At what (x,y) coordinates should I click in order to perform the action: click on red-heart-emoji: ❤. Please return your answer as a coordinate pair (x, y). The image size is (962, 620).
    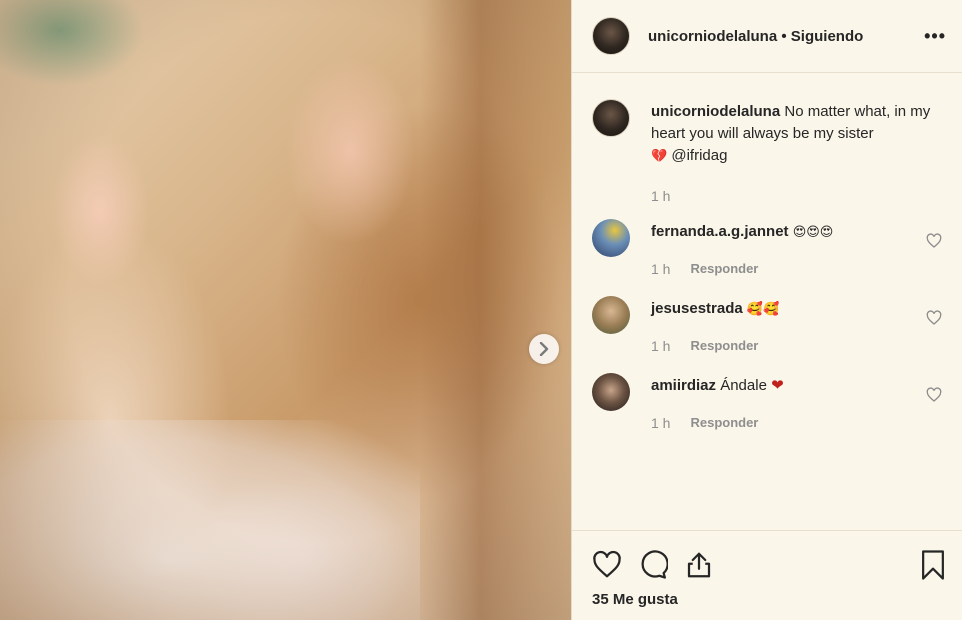
    Looking at the image, I should click on (777, 385).